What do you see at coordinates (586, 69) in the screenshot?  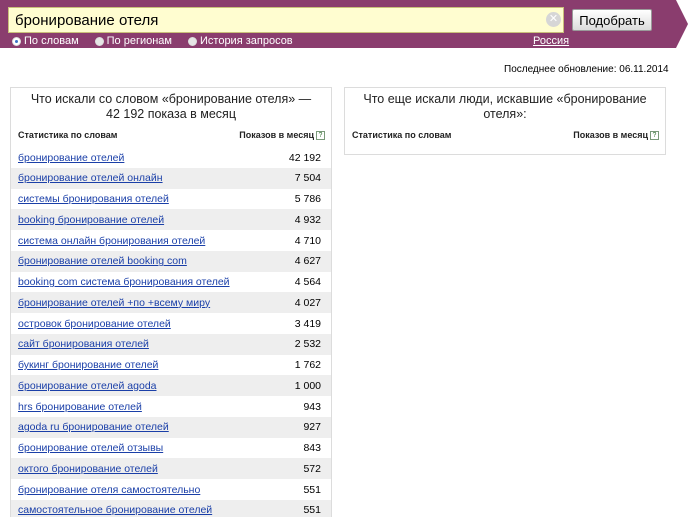 I see `last-update: Последнее обновление: 06.11.2014` at bounding box center [586, 69].